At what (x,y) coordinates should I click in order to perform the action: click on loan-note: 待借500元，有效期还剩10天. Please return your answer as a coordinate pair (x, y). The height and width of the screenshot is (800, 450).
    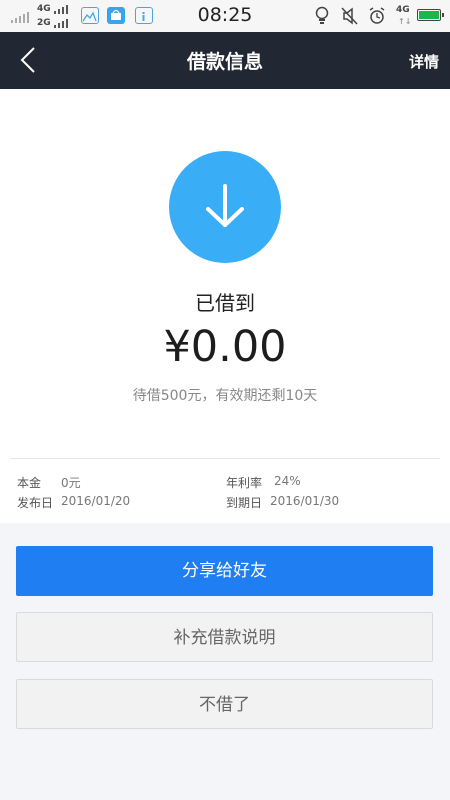
    Looking at the image, I should click on (225, 396).